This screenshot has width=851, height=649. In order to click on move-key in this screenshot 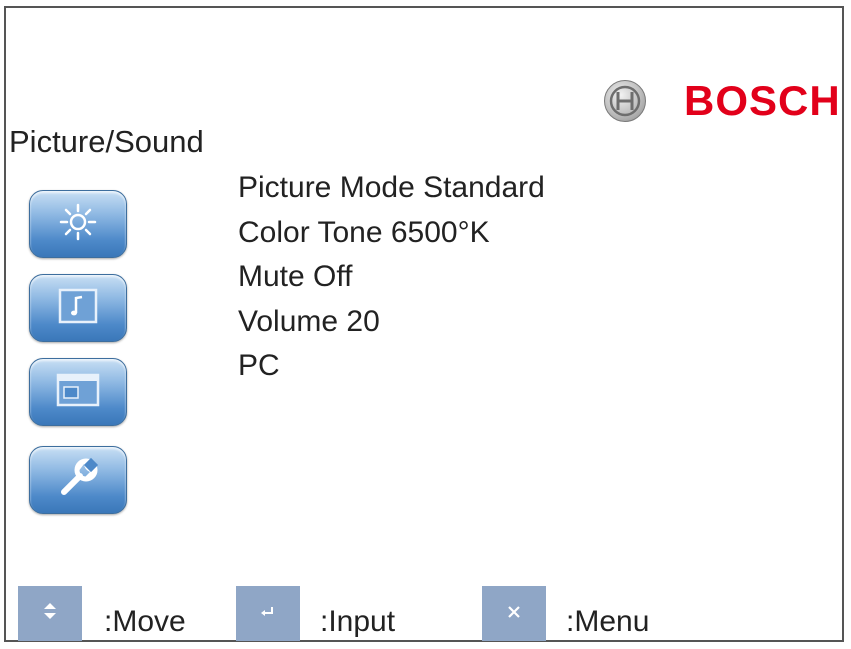, I will do `click(50, 613)`.